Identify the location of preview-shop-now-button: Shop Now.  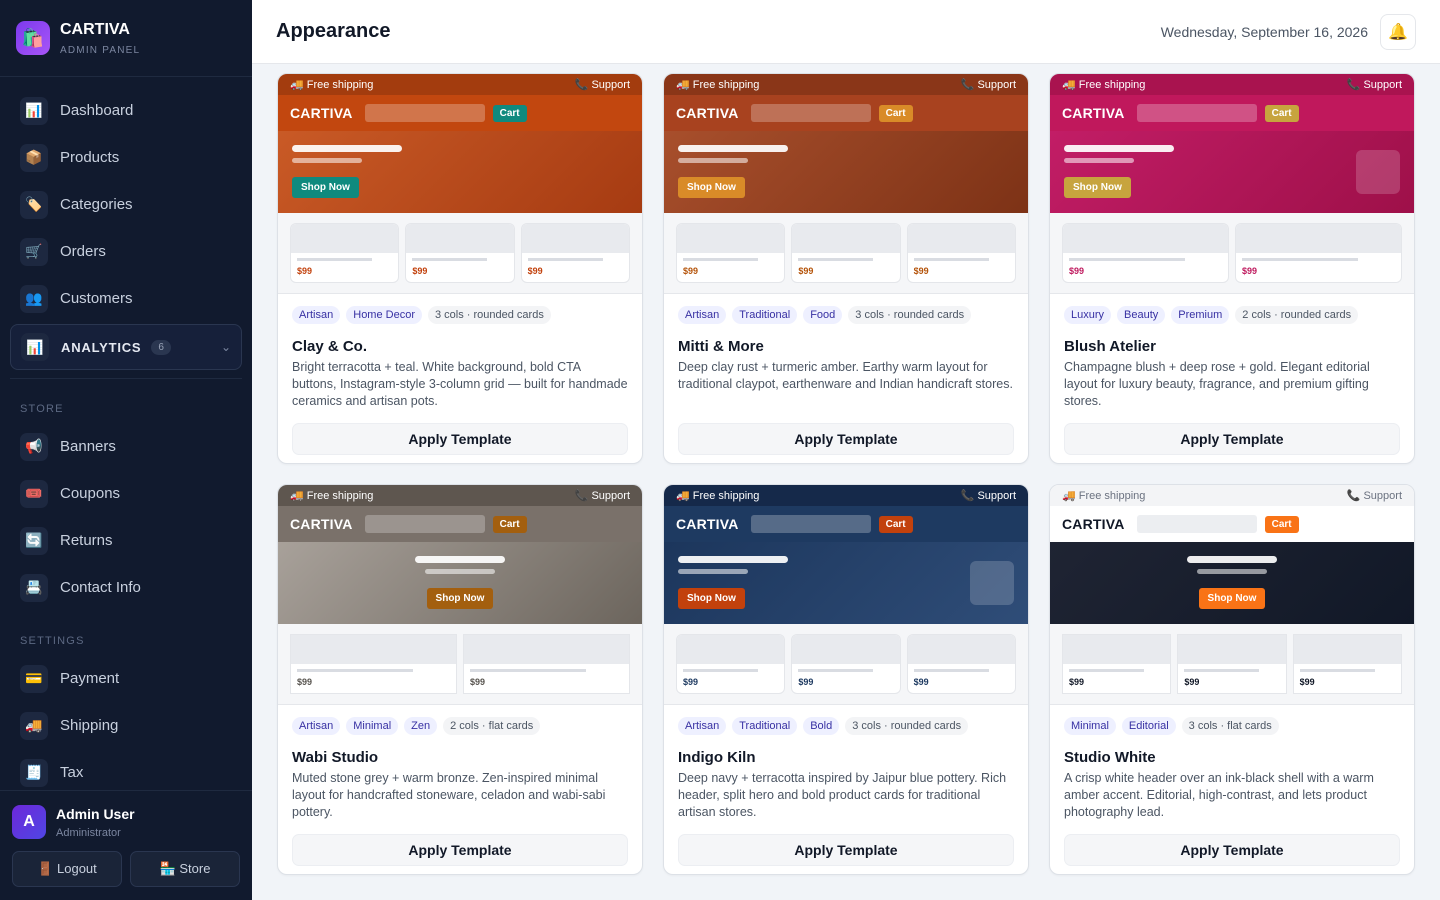
(1097, 187).